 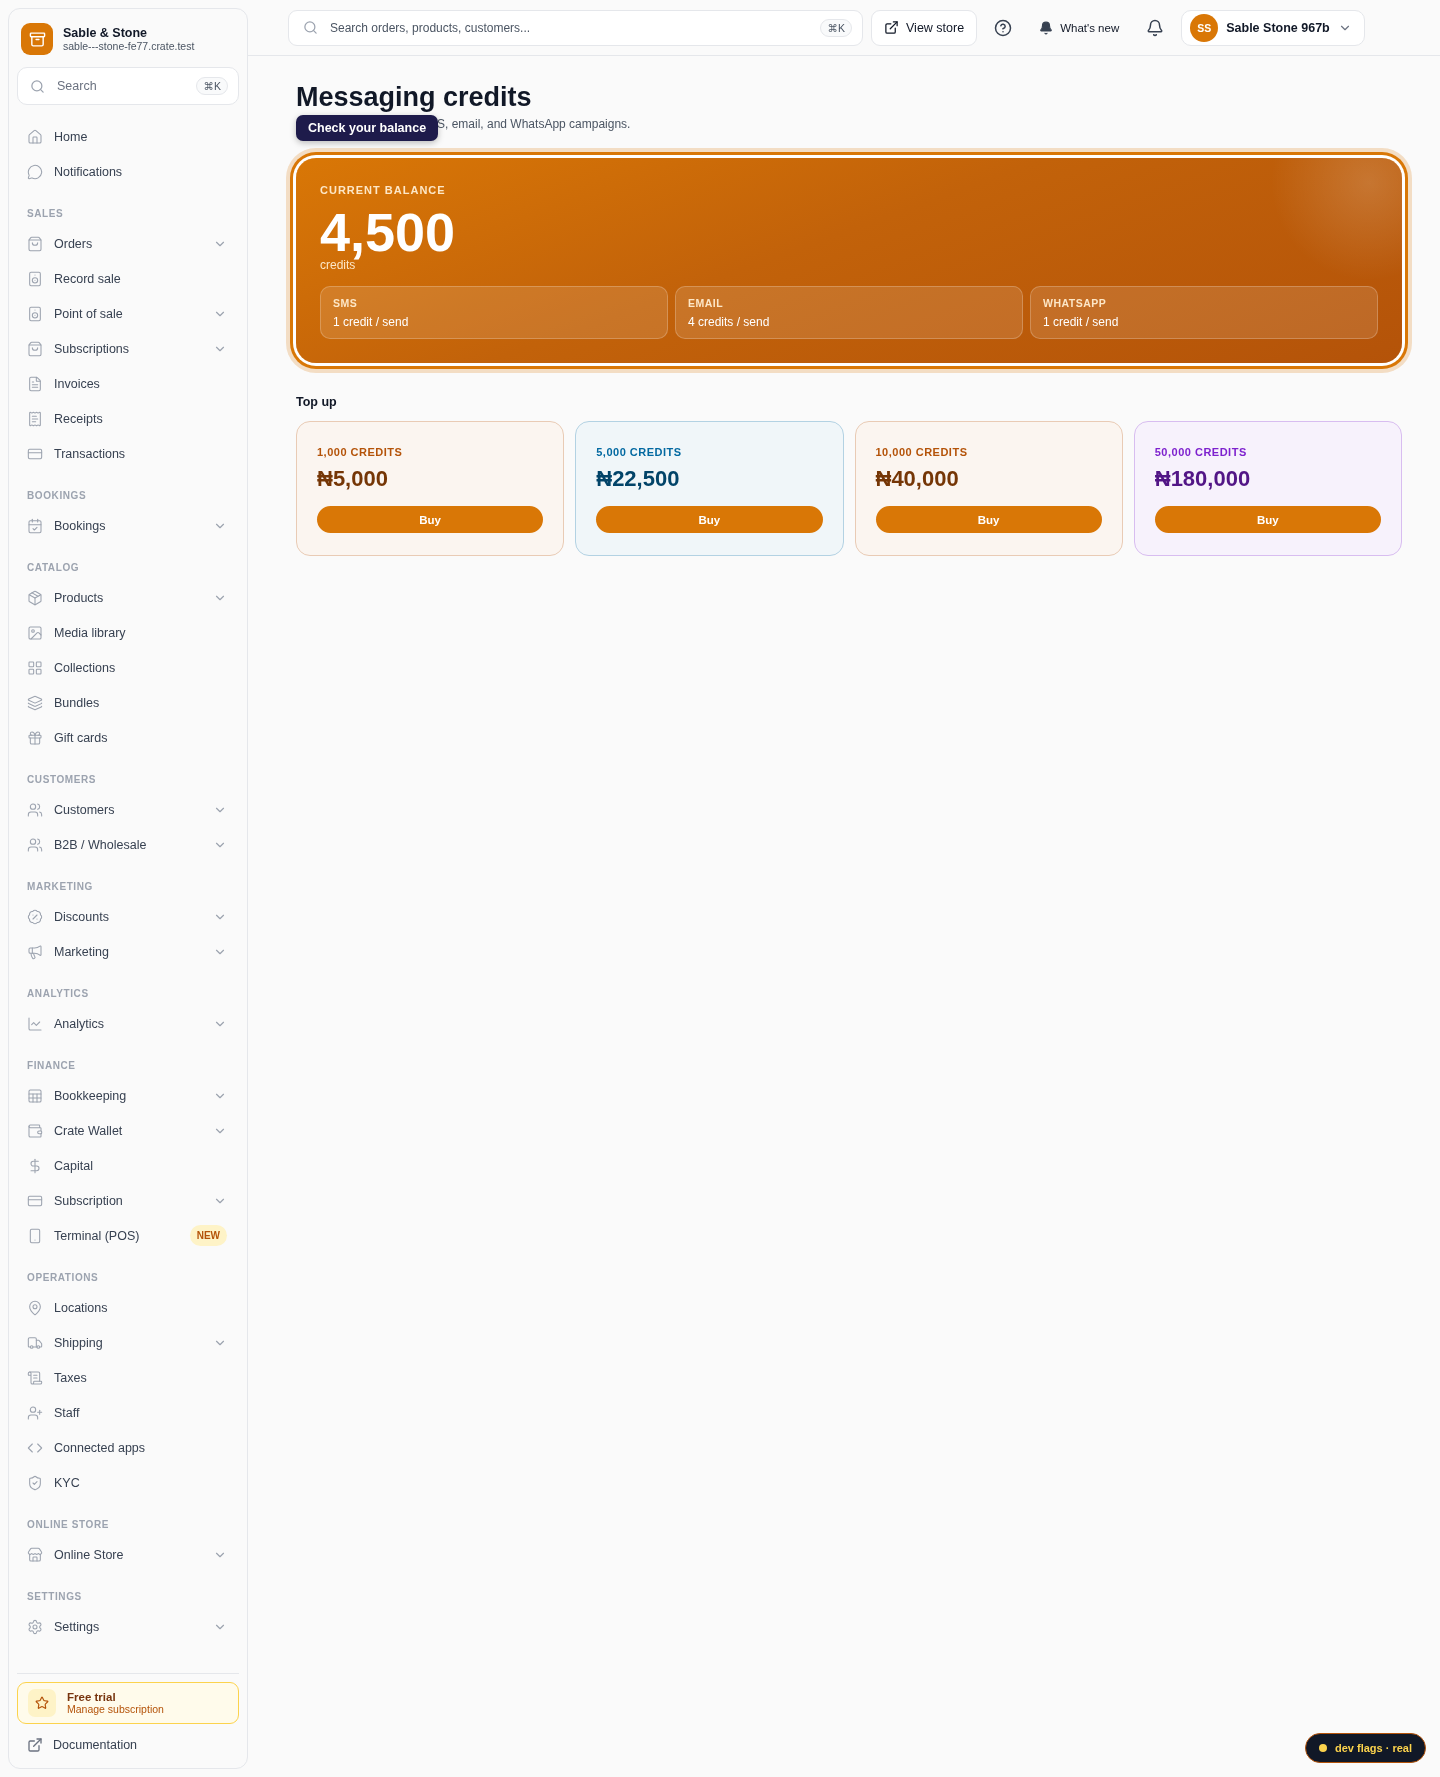 What do you see at coordinates (128, 1482) in the screenshot?
I see `nav-item: KYC` at bounding box center [128, 1482].